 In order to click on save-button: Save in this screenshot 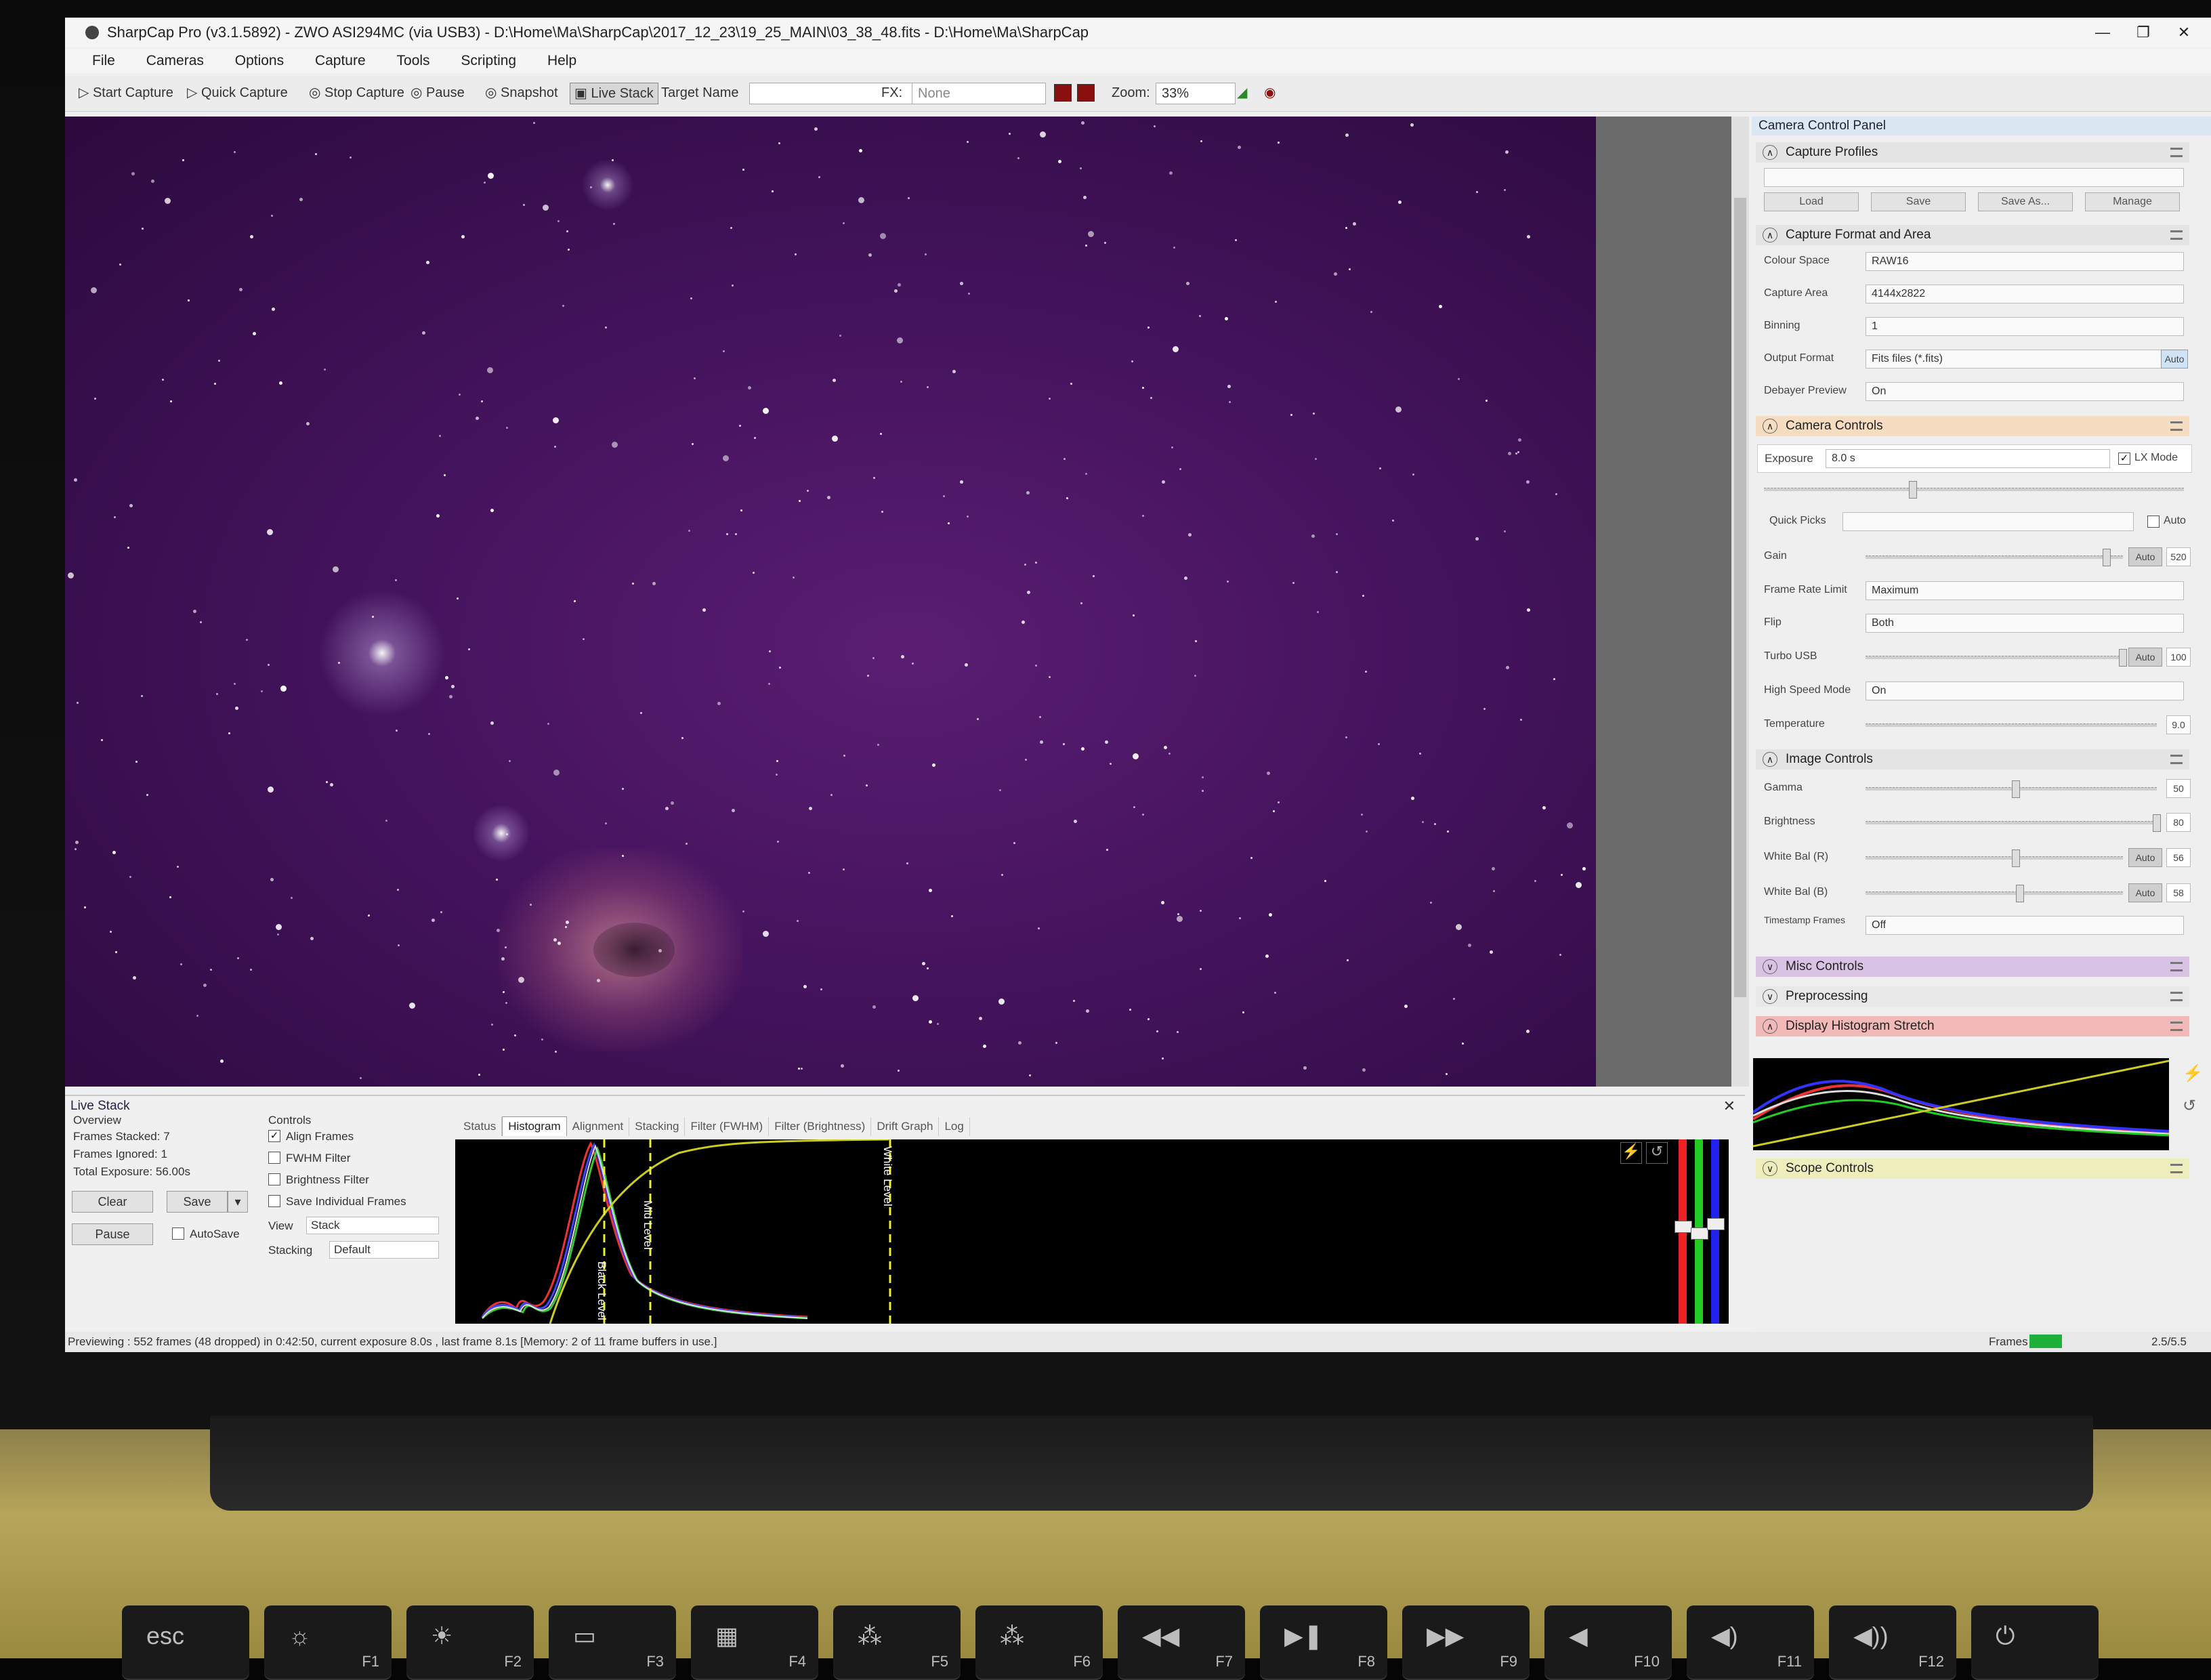, I will do `click(197, 1202)`.